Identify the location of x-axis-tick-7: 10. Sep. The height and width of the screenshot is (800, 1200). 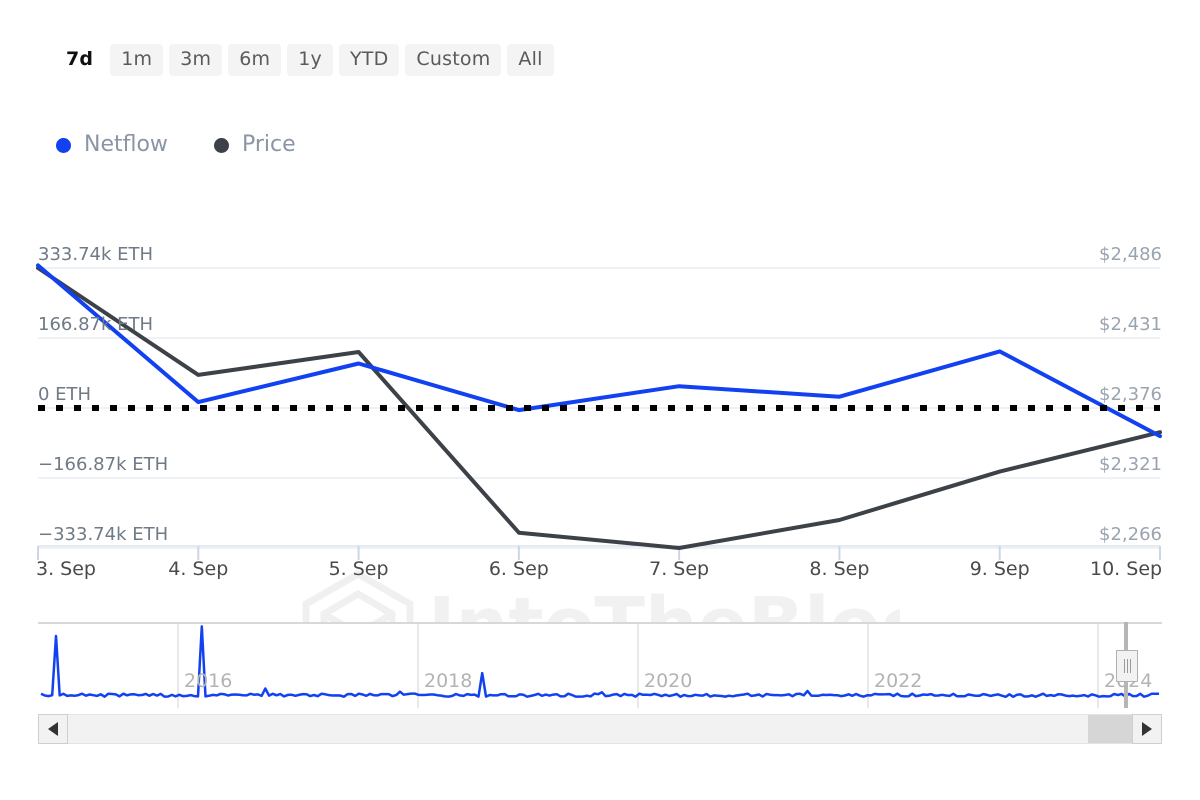
(1126, 569).